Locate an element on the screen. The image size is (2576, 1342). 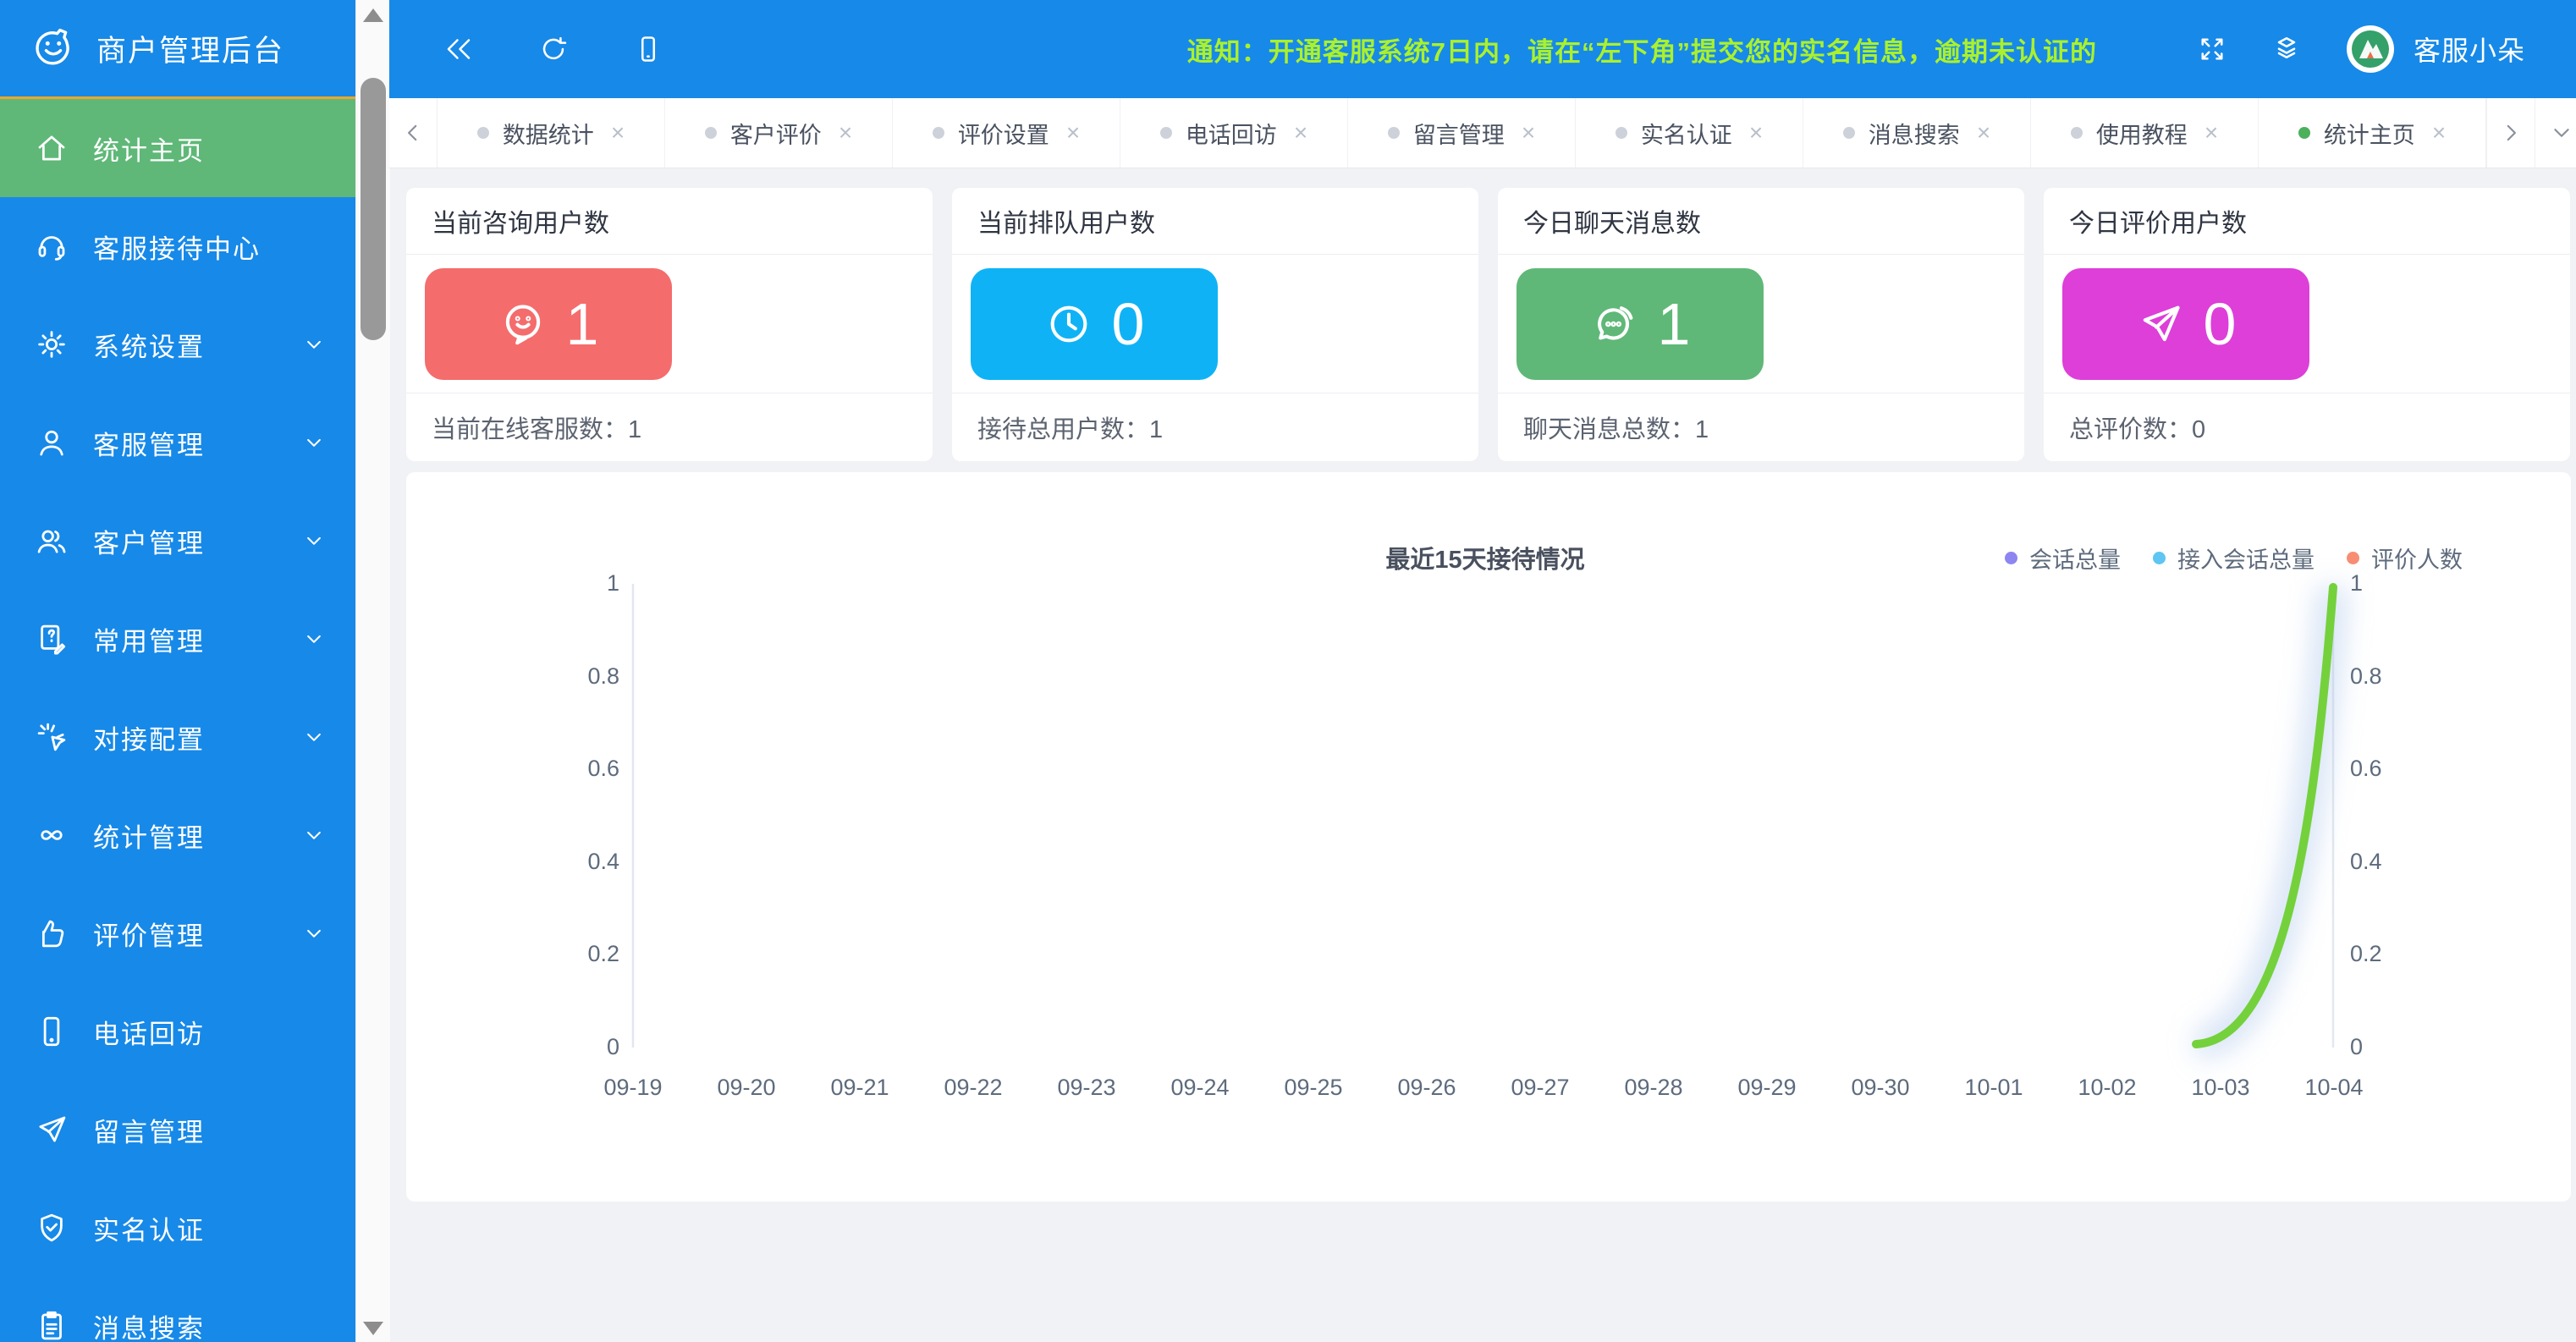
y-axis-tick-right: 1 is located at coordinates (2357, 583).